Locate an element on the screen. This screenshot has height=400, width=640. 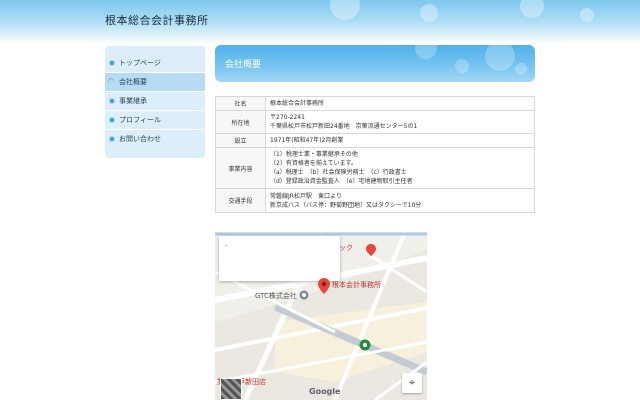
site-header: 根本総合会計事務所 is located at coordinates (320, 22).